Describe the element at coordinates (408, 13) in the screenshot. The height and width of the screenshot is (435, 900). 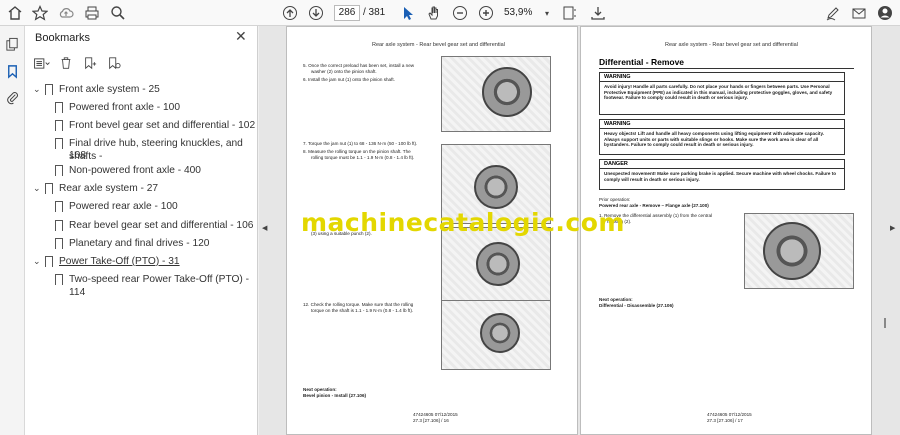
I see `select-cursor-icon` at that location.